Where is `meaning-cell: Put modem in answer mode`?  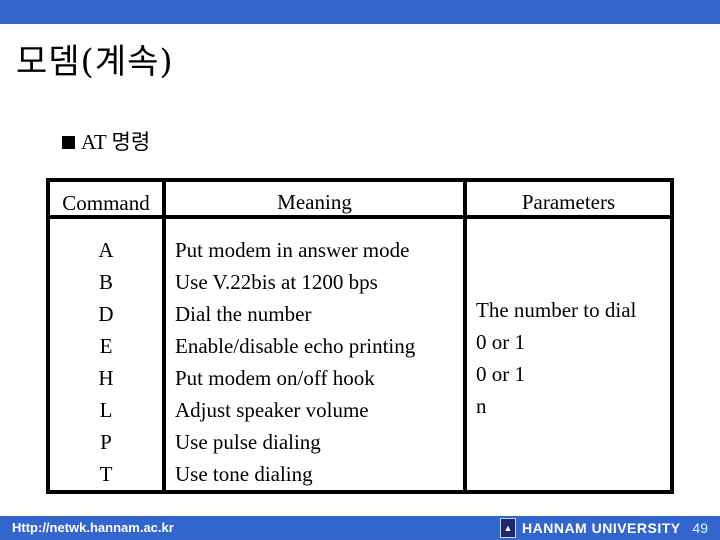
meaning-cell: Put modem in answer mode is located at coordinates (292, 250).